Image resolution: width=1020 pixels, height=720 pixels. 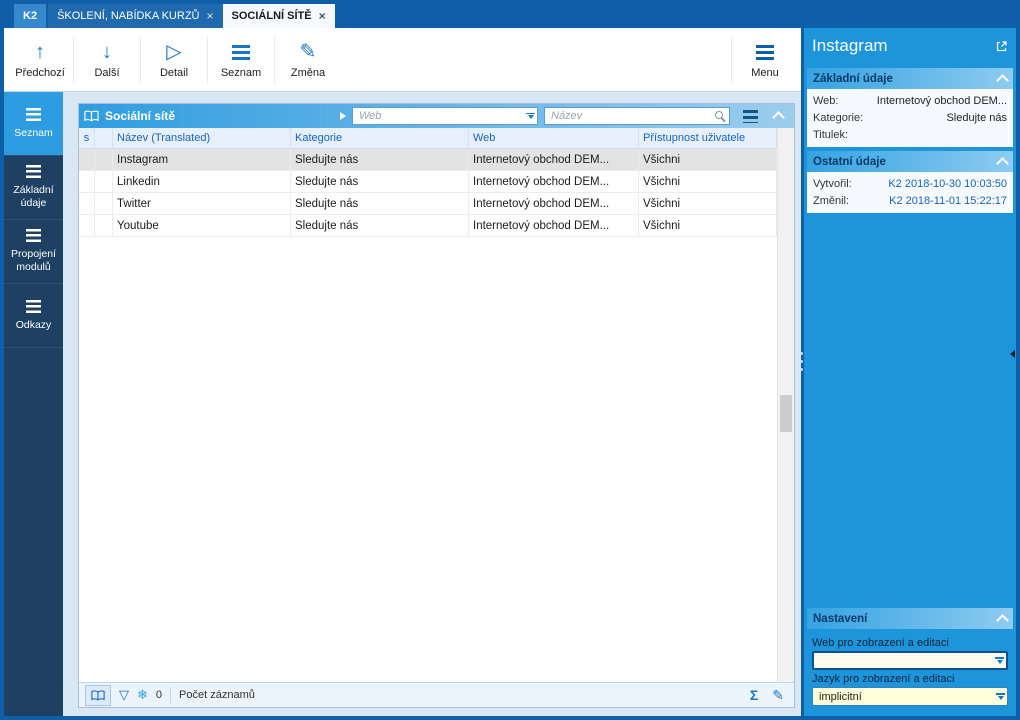 What do you see at coordinates (87, 138) in the screenshot?
I see `column-header-s: s` at bounding box center [87, 138].